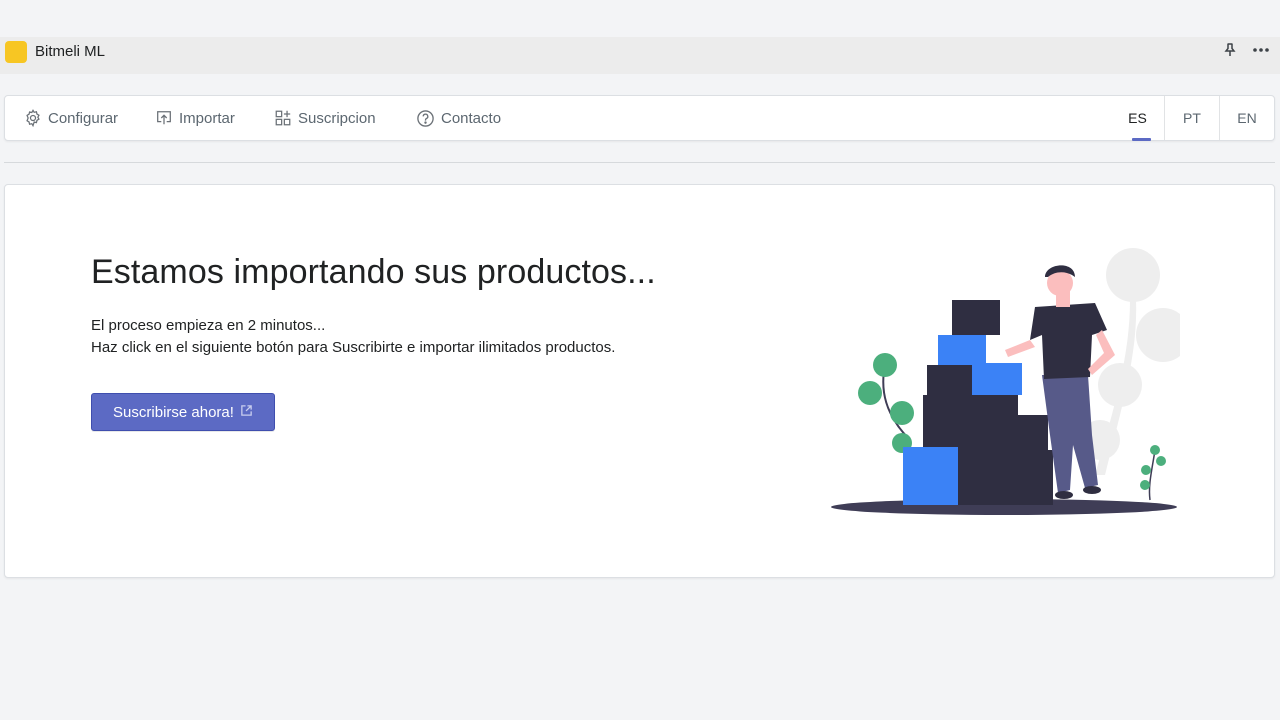 The image size is (1280, 720). I want to click on app-bar: Bitmeli ML, so click(640, 55).